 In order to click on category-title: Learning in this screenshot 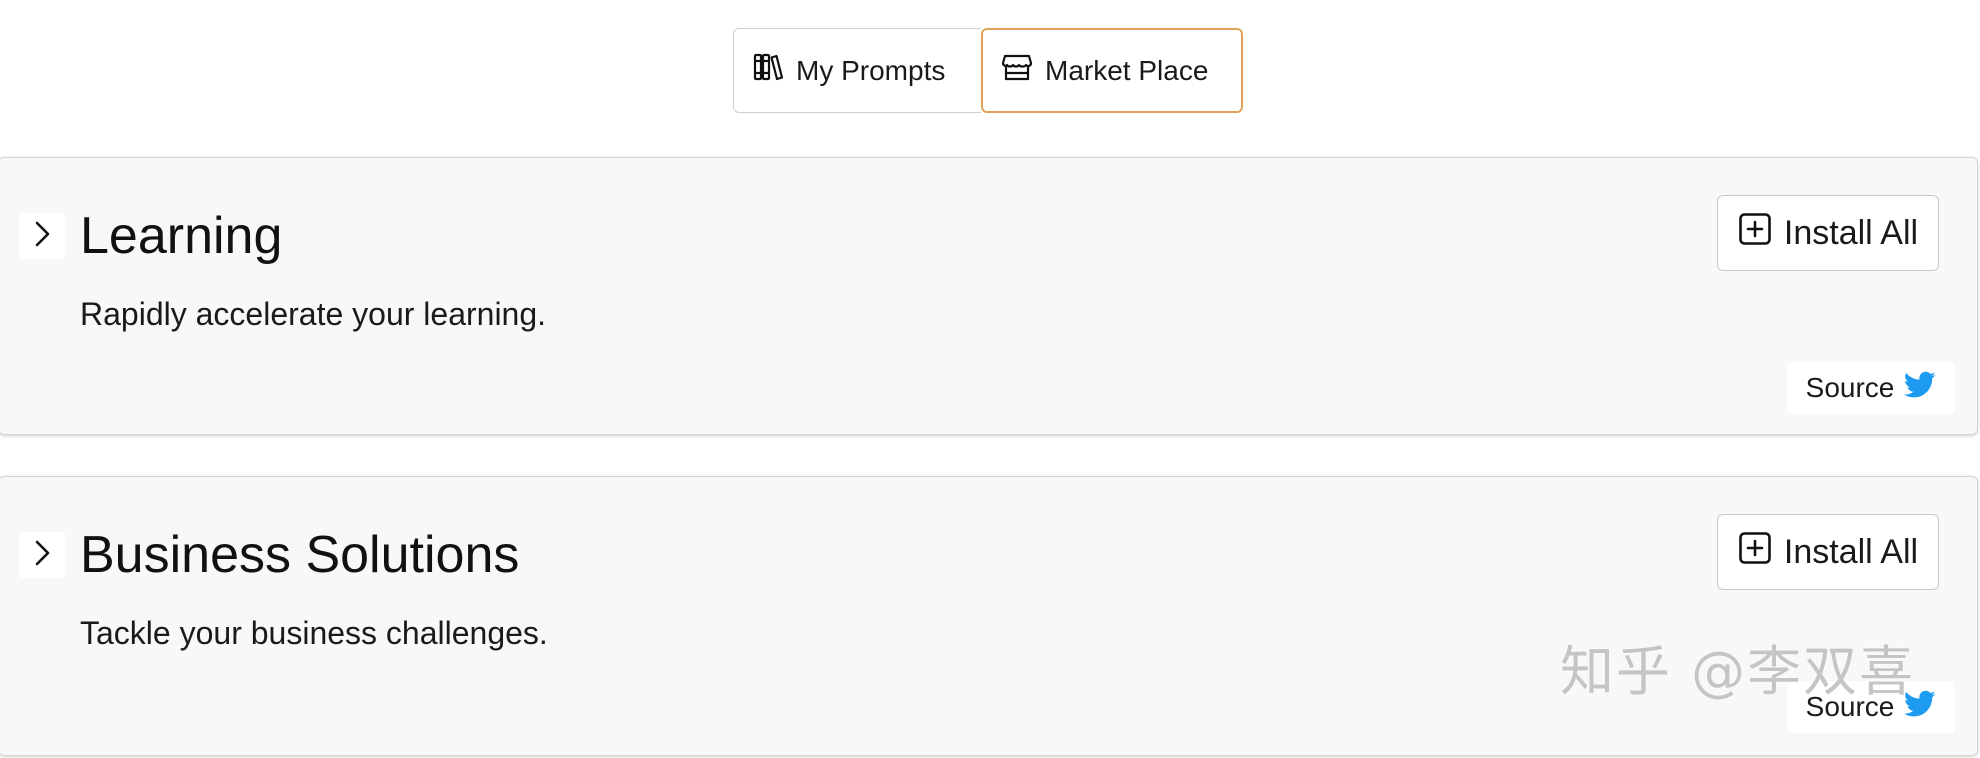, I will do `click(181, 236)`.